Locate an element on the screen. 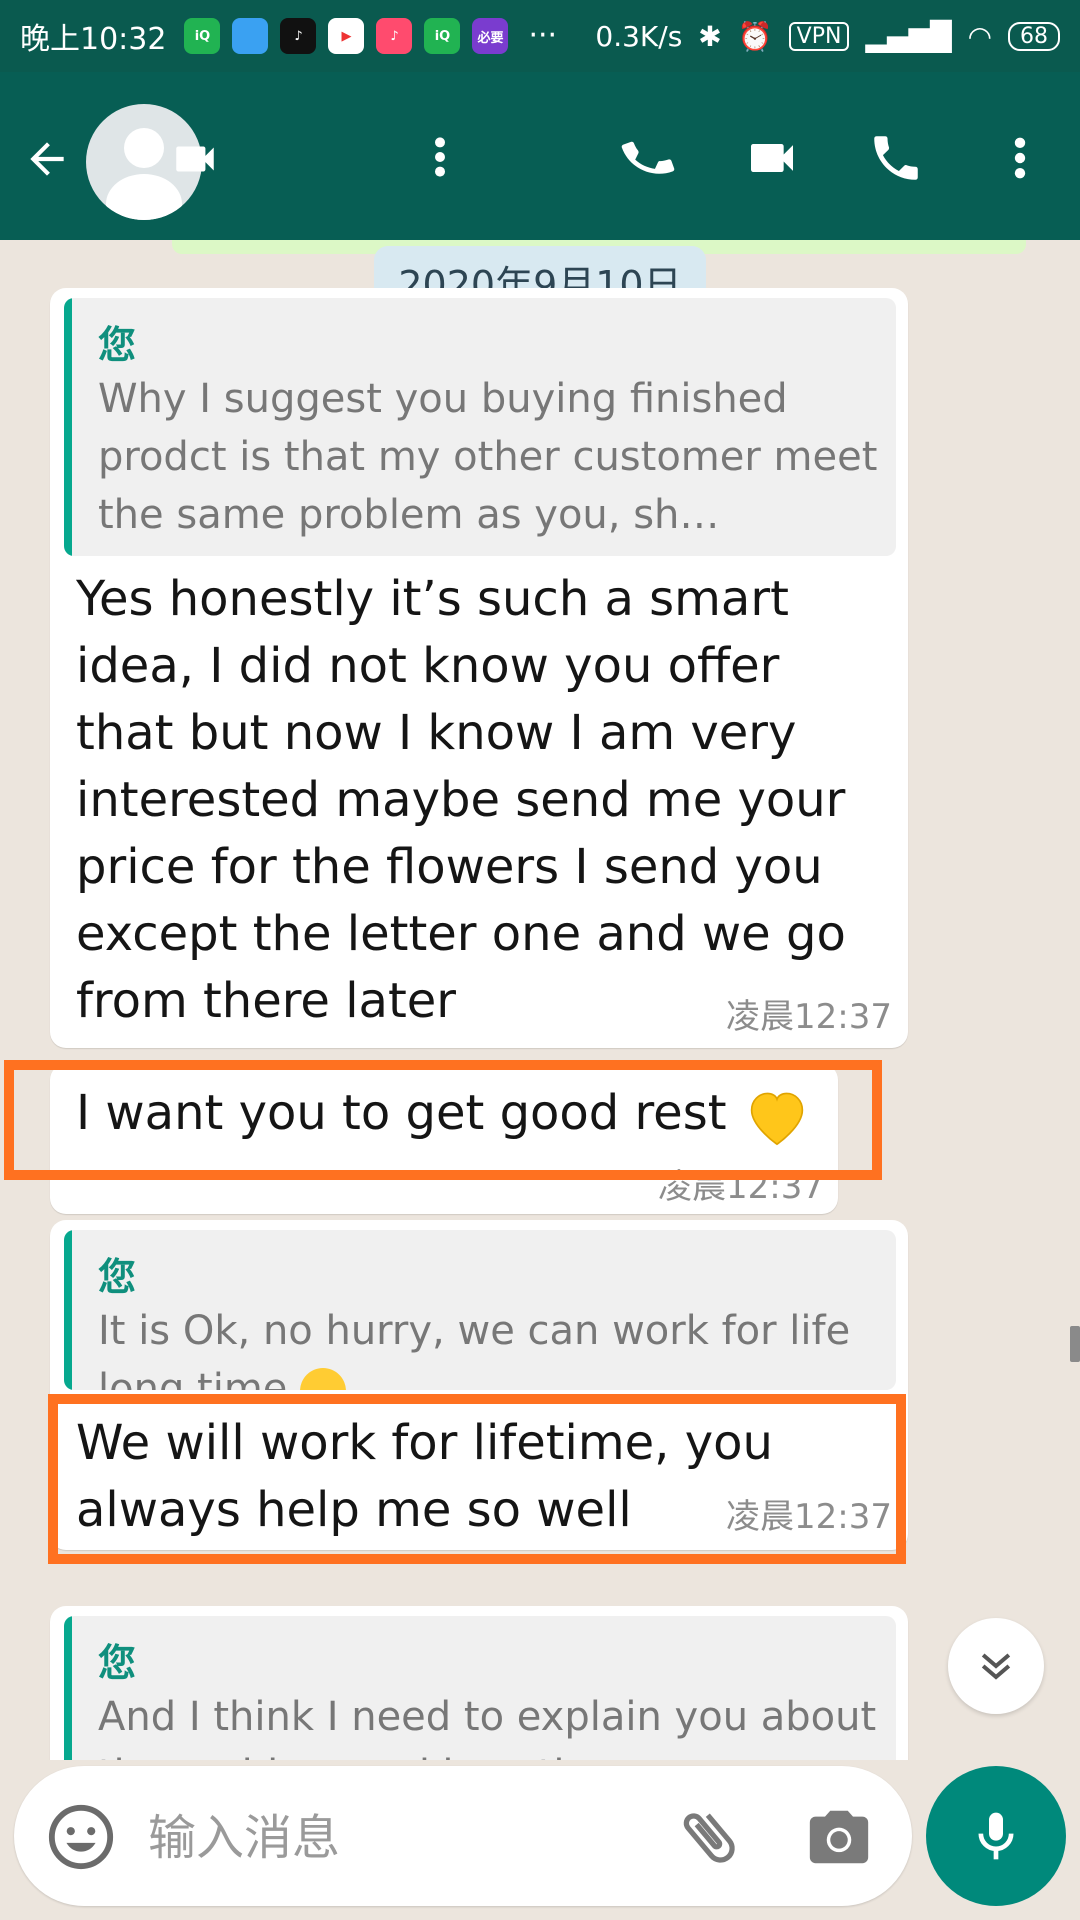 The width and height of the screenshot is (1080, 1920). double-chevron-down-icon is located at coordinates (996, 1666).